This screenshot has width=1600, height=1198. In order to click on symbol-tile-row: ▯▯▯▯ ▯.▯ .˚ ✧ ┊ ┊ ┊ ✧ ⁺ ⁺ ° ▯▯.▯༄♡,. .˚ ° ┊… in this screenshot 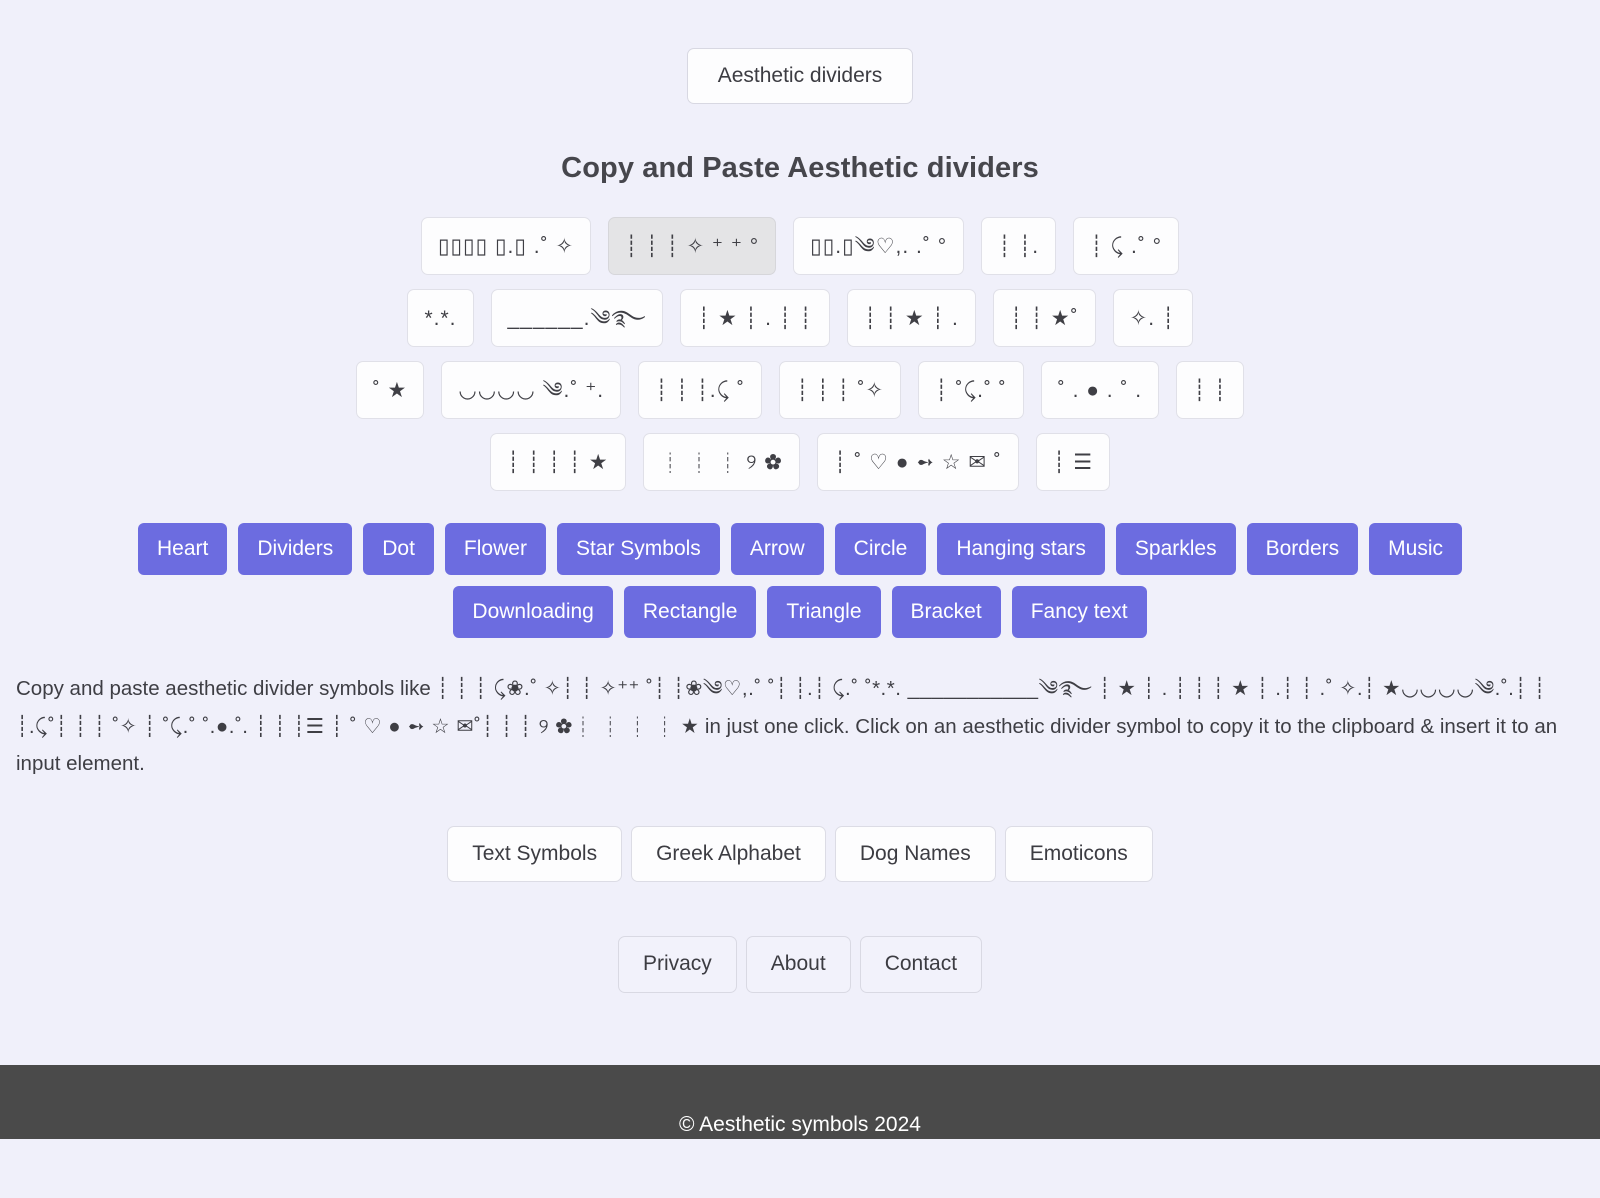, I will do `click(800, 246)`.